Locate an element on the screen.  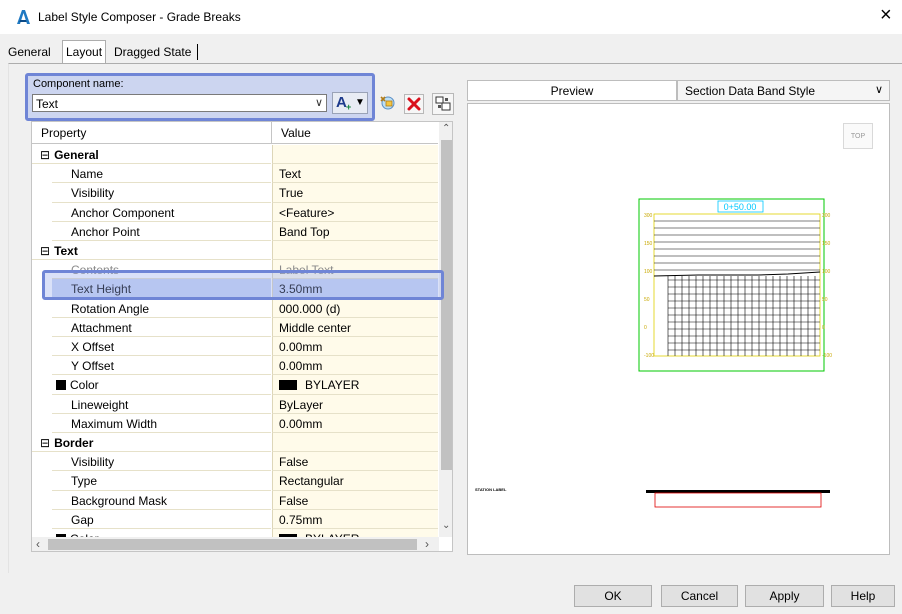
category-label: ⊟ General is located at coordinates (69, 155).